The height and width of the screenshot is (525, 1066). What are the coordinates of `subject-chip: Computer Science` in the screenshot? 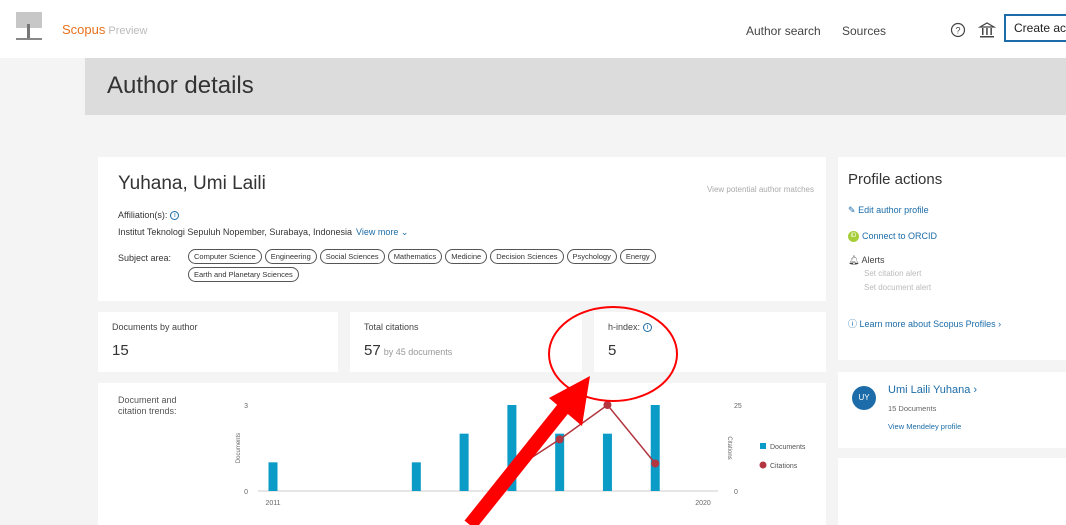 It's located at (225, 256).